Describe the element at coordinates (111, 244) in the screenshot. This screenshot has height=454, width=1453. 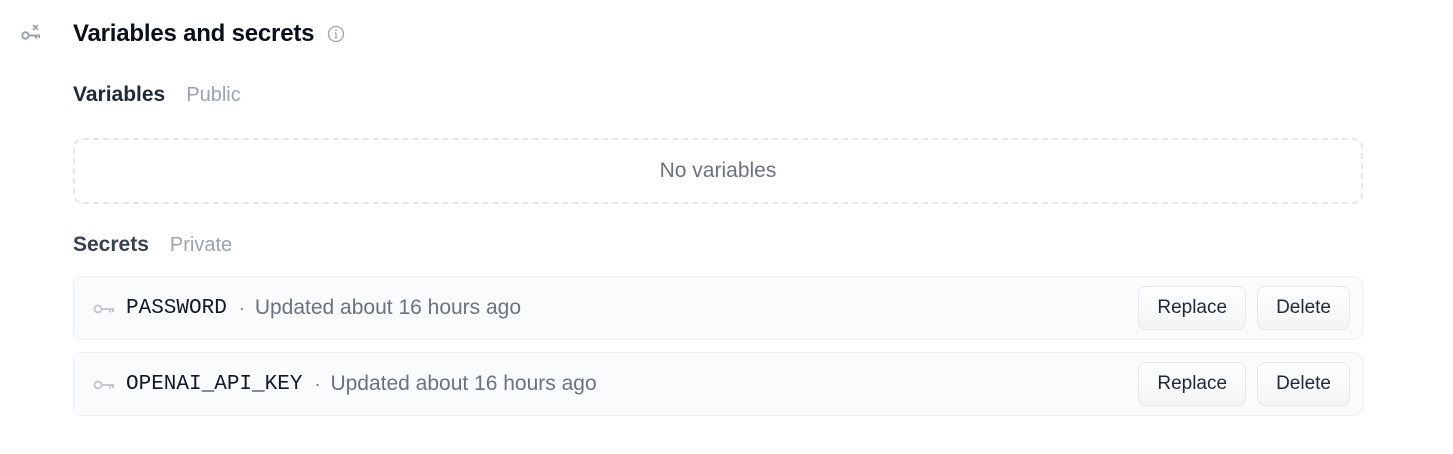
I see `secrets-label: Secrets` at that location.